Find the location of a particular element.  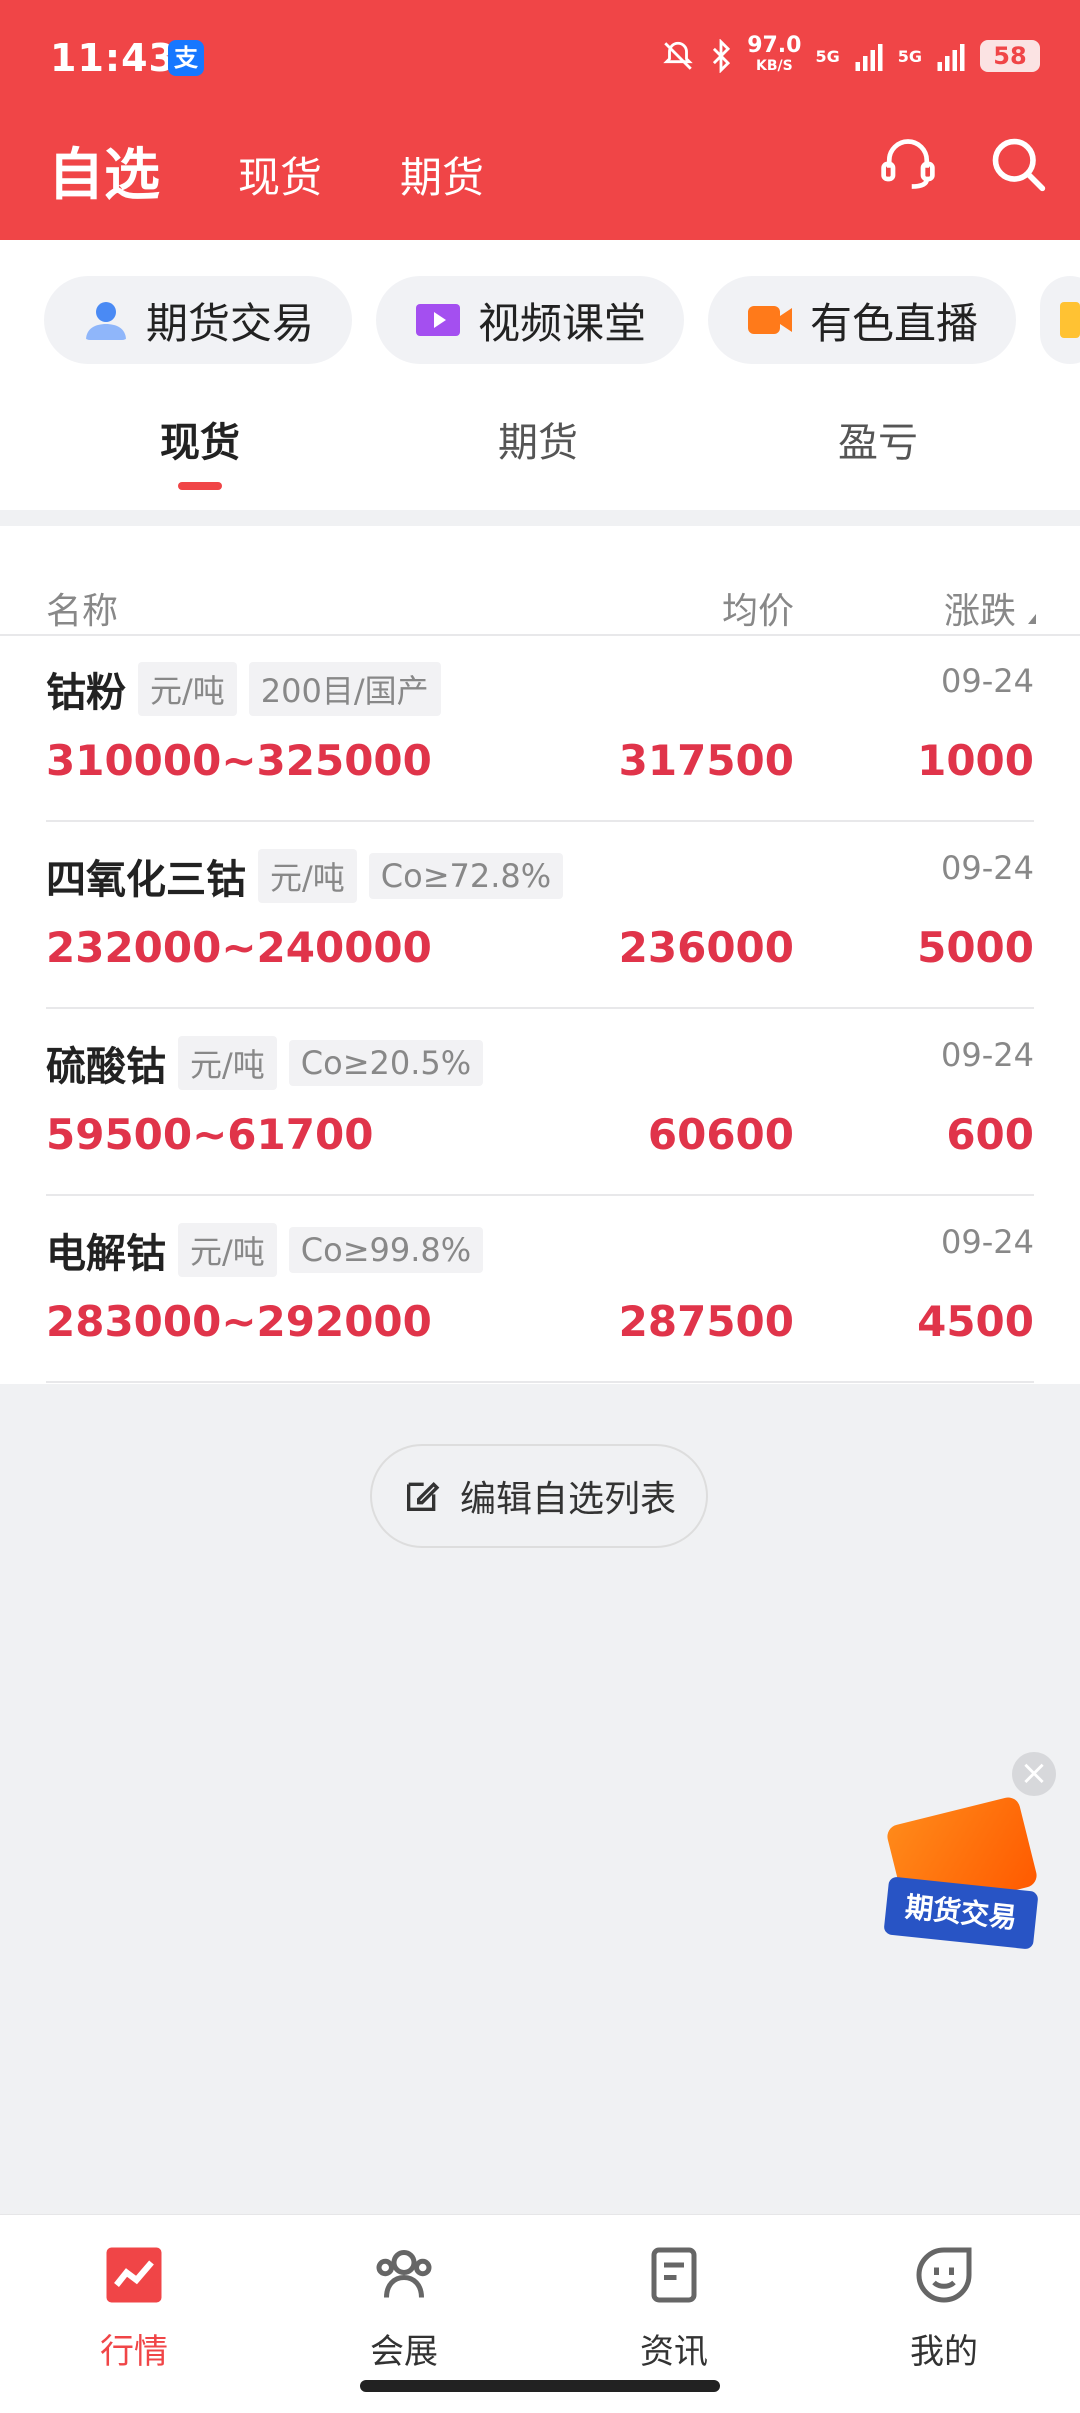

chip-label: 期货交易 is located at coordinates (230, 323).